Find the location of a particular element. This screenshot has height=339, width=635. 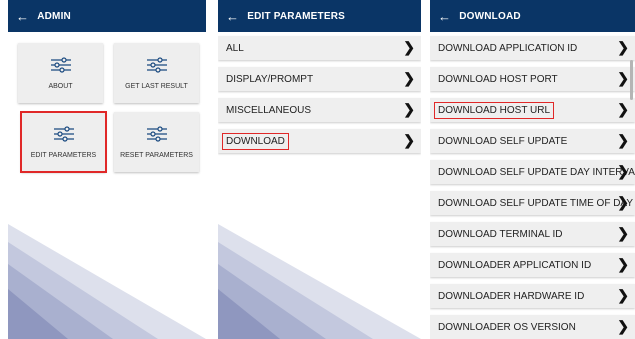

list-item-all: ALL ❯ is located at coordinates (319, 48).